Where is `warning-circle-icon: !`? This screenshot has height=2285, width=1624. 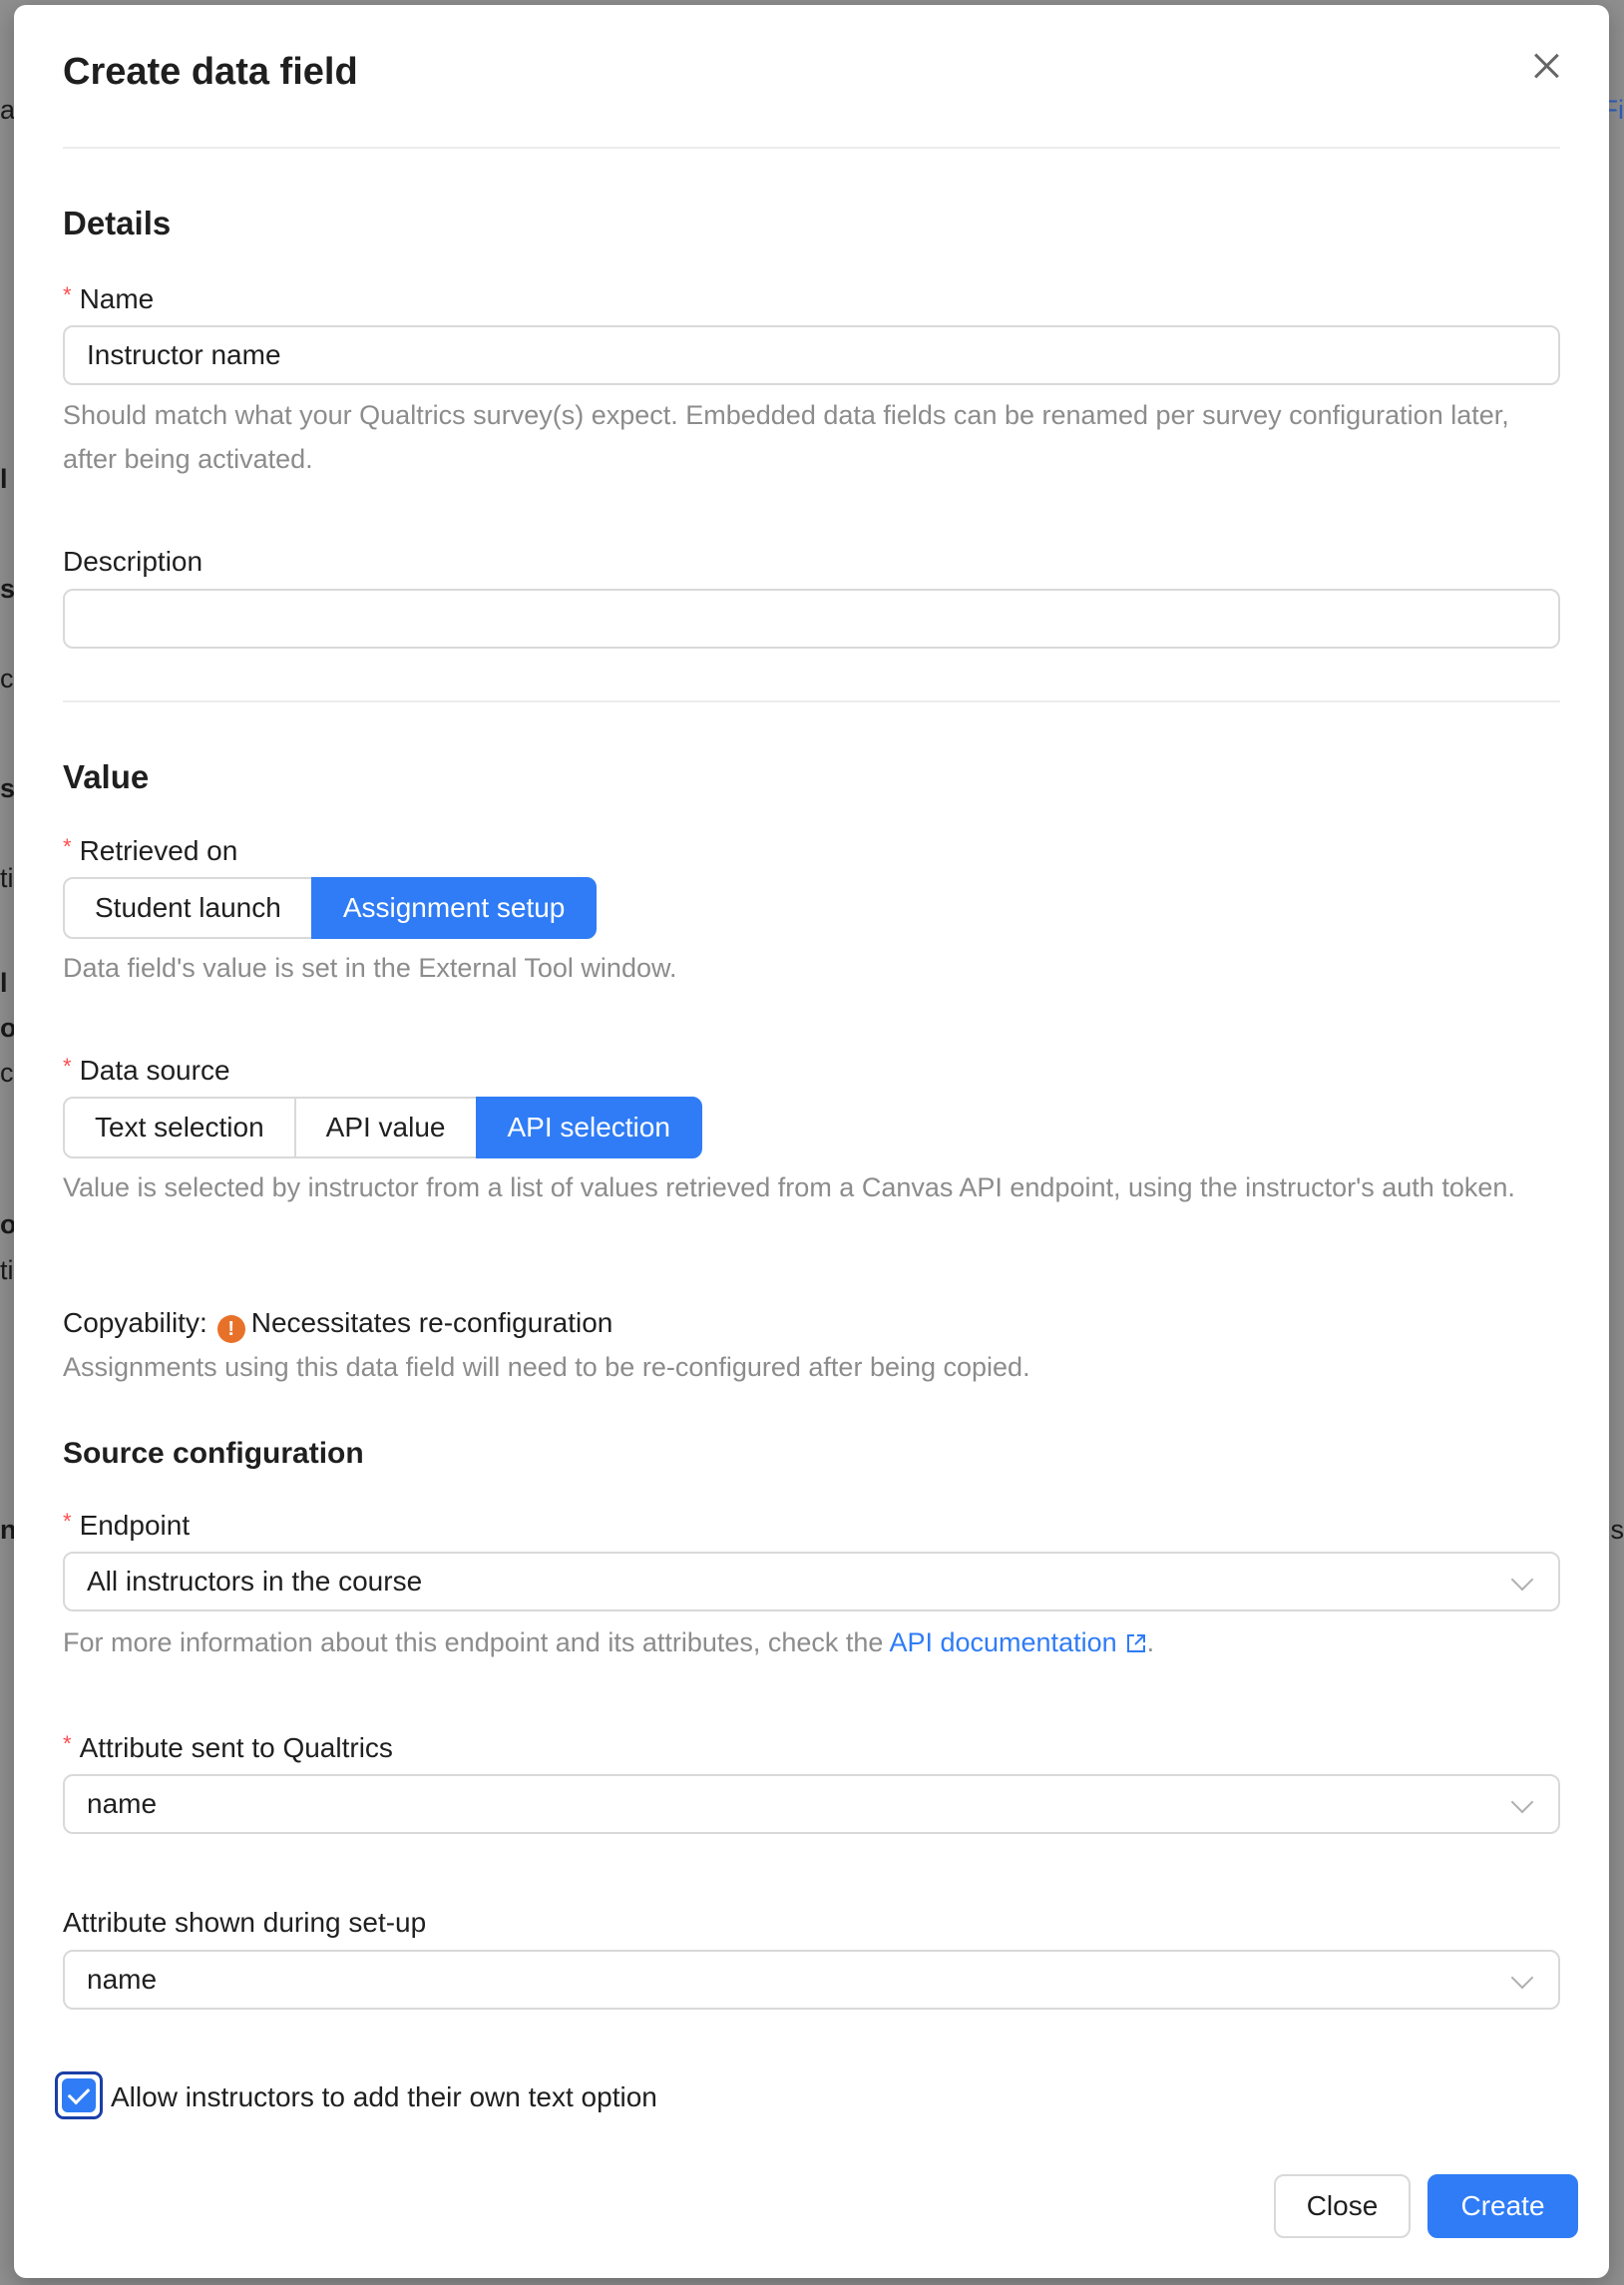 warning-circle-icon: ! is located at coordinates (230, 1329).